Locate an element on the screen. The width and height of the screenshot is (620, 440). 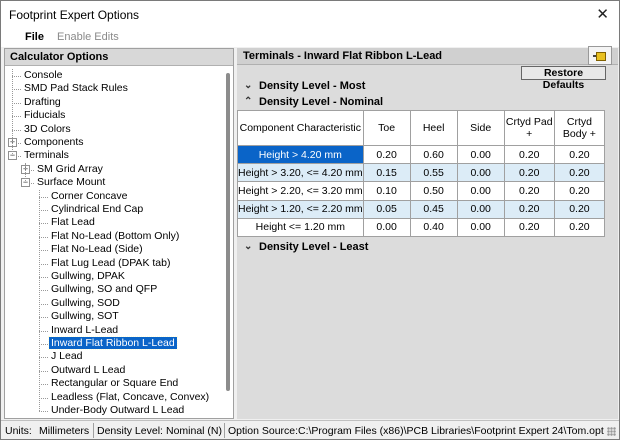
density-value: Nominal (N) is located at coordinates (194, 431).